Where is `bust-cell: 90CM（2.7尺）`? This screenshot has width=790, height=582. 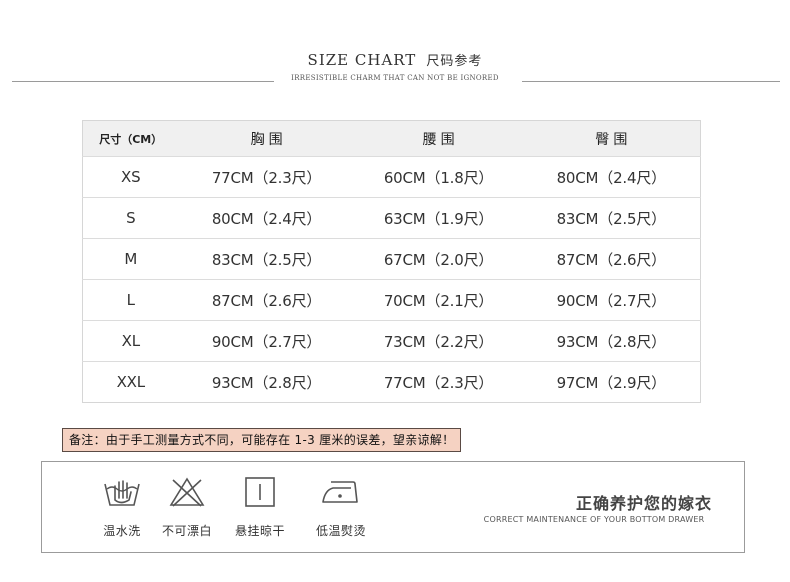
bust-cell: 90CM（2.7尺） is located at coordinates (266, 341).